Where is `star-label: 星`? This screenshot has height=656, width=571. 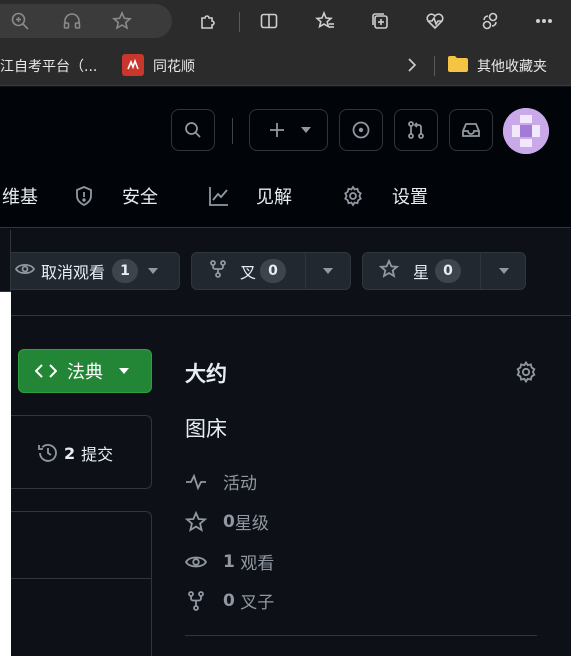 star-label: 星 is located at coordinates (421, 272).